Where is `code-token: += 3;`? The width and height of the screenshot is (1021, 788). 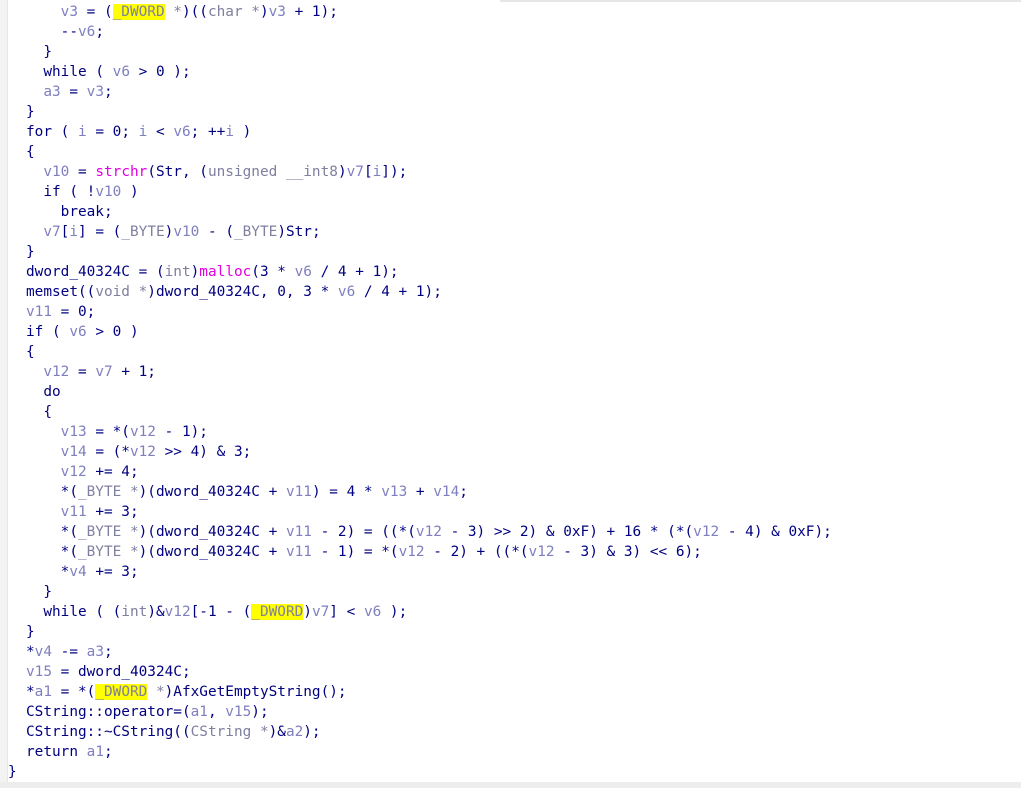
code-token: += 3; is located at coordinates (112, 572).